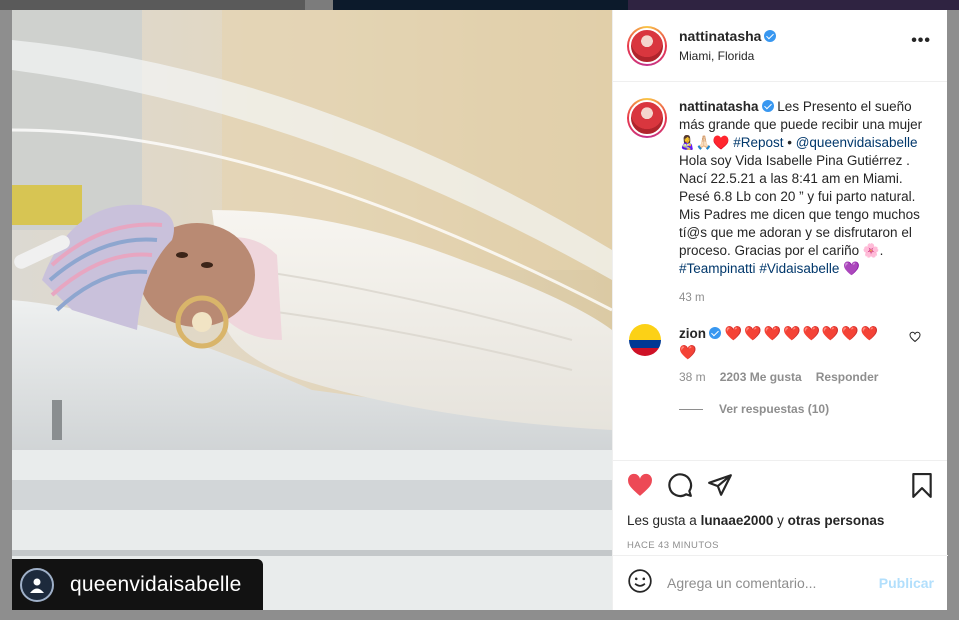 The image size is (959, 620). Describe the element at coordinates (692, 377) in the screenshot. I see `comment-time: 38 m` at that location.